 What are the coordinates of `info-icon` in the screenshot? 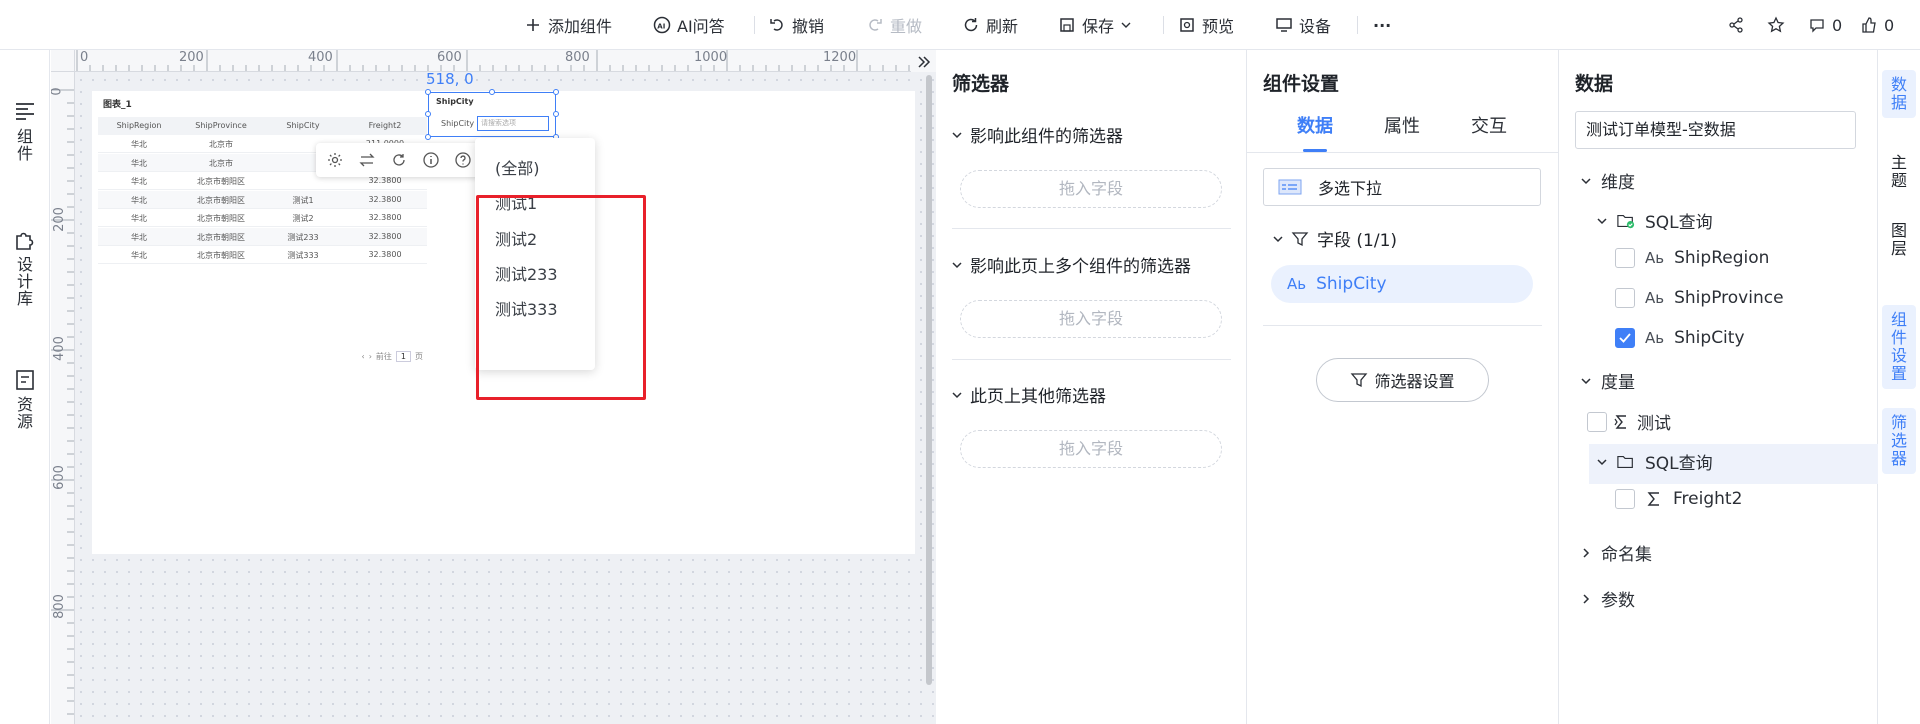 It's located at (431, 160).